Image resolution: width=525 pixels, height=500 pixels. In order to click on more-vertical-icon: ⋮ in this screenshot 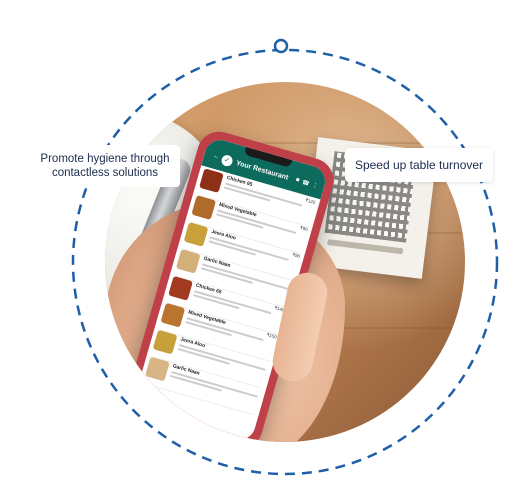, I will do `click(315, 185)`.